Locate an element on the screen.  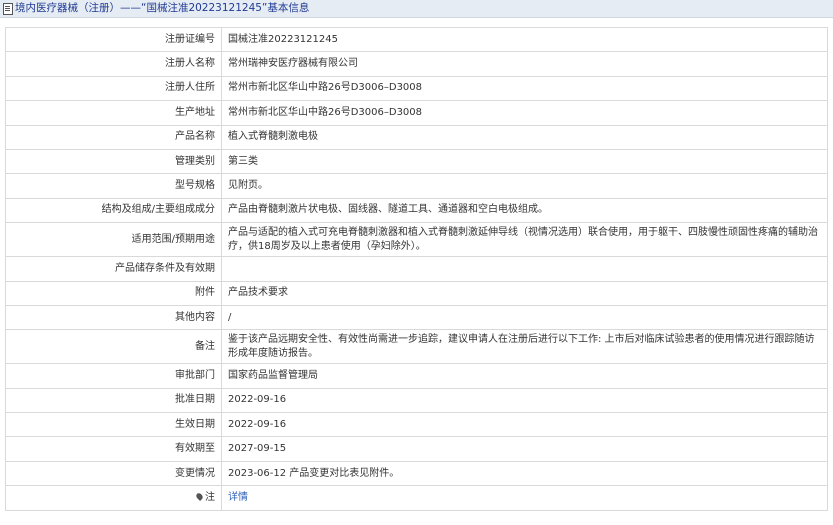
row-label: 适用范围/预期用途 is located at coordinates (113, 240).